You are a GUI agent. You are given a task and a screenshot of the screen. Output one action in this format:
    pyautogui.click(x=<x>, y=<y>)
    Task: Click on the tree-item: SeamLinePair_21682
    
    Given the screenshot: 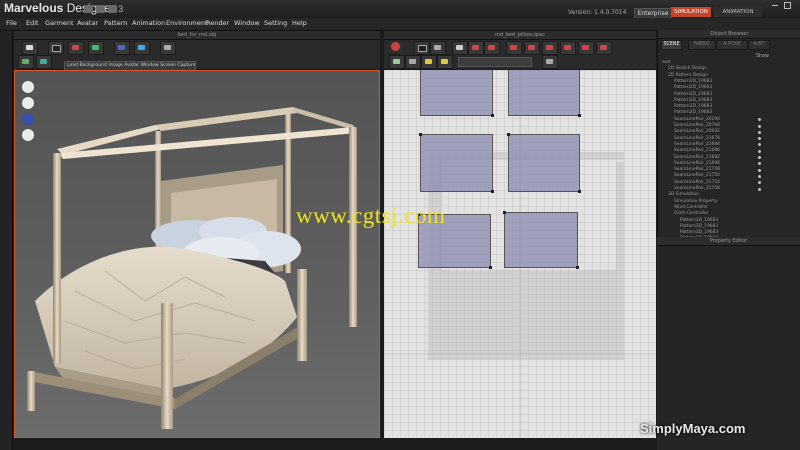 What is the action you would take?
    pyautogui.click(x=697, y=158)
    